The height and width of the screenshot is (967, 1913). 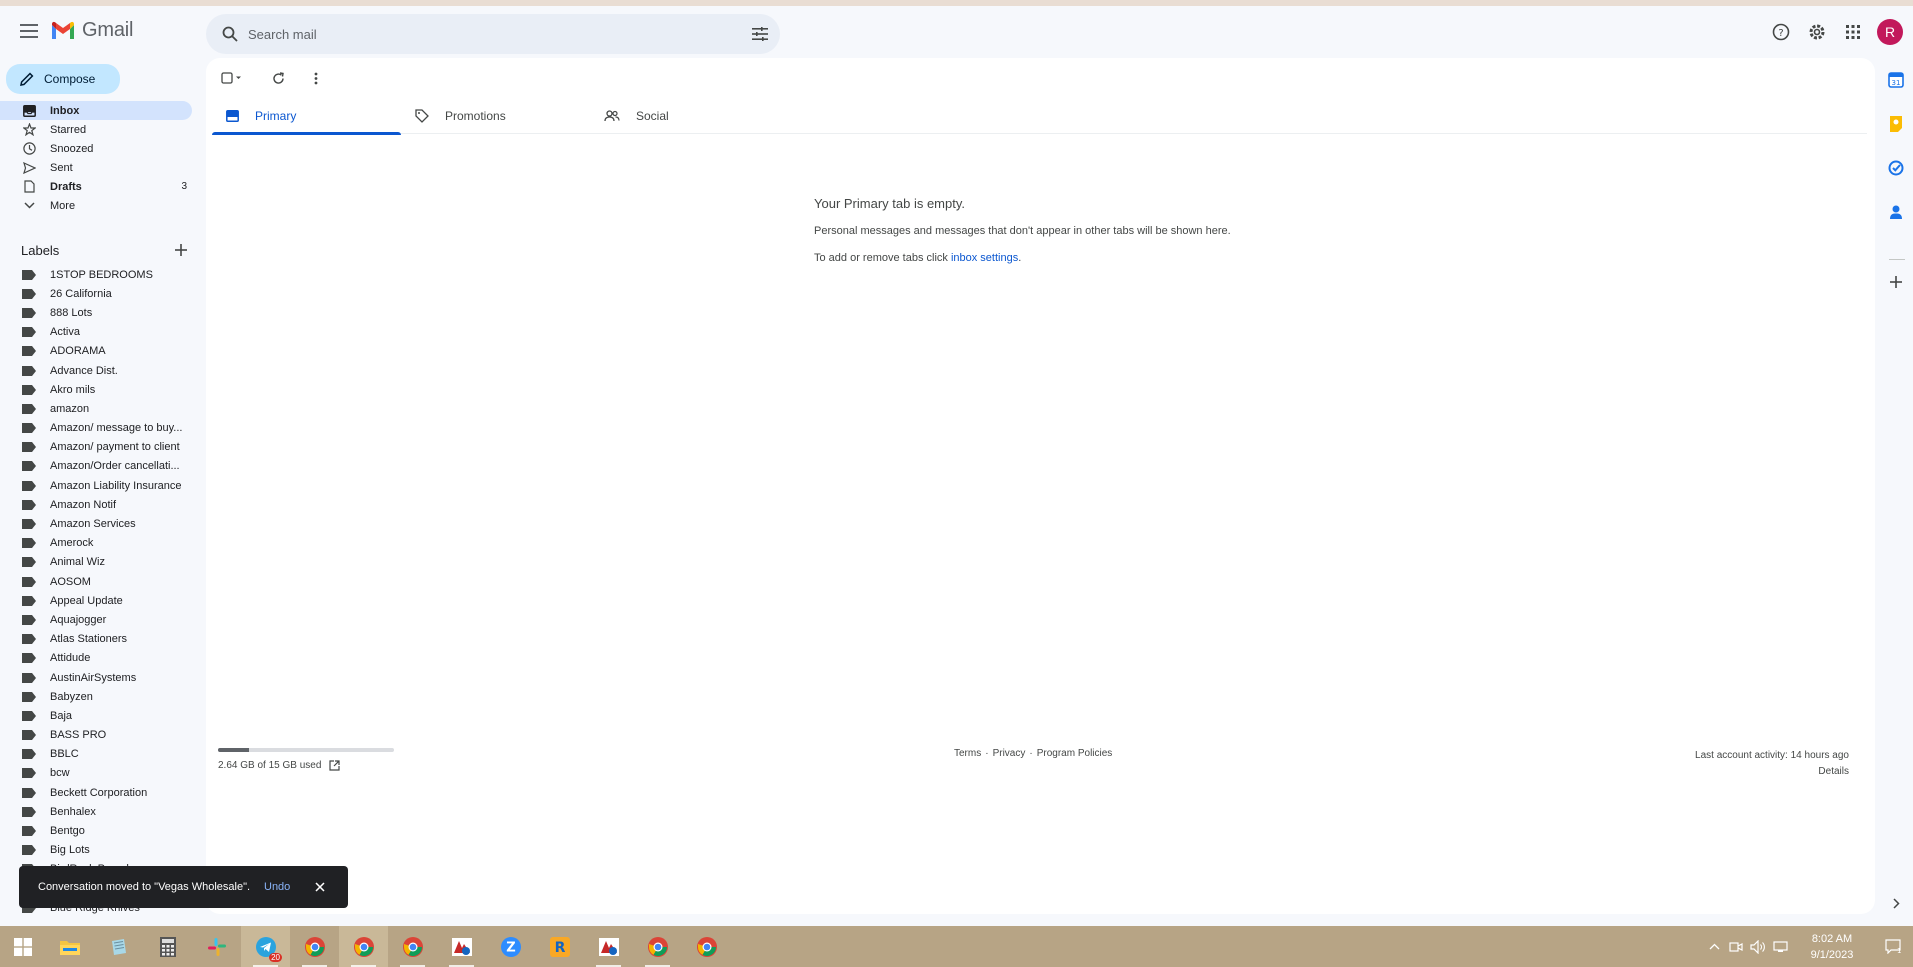 I want to click on manage-storage-link, so click(x=335, y=765).